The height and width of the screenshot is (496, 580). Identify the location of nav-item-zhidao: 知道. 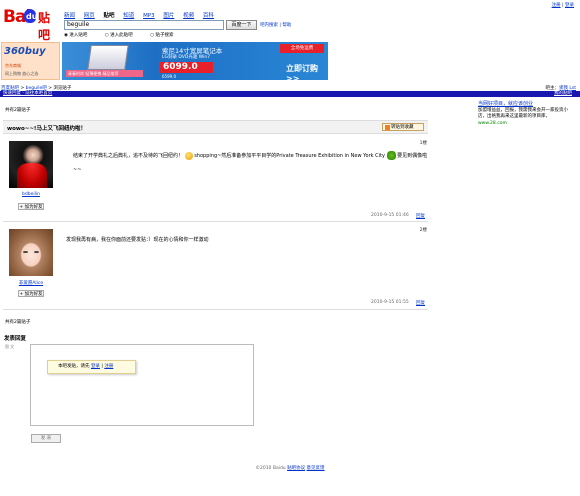
(128, 16).